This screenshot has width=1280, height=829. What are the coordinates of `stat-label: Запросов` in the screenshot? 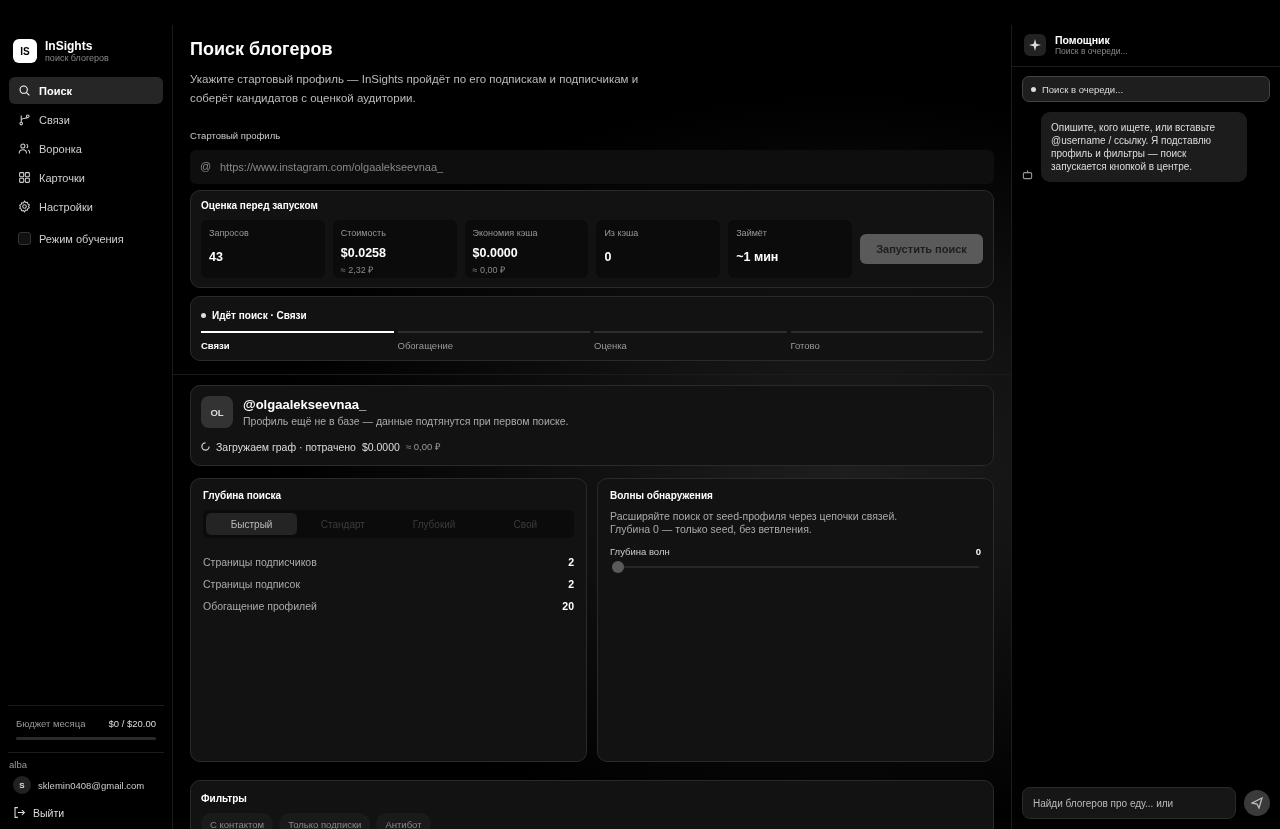 It's located at (229, 233).